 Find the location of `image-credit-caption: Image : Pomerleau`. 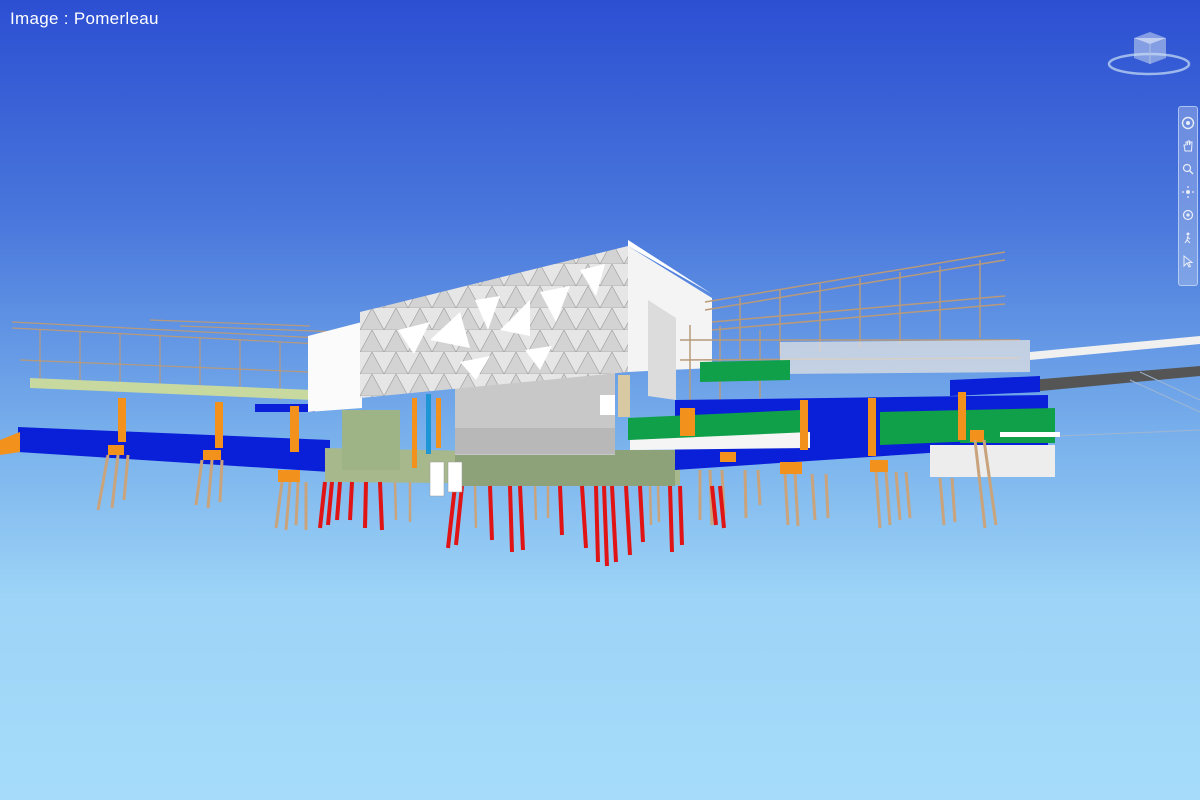

image-credit-caption: Image : Pomerleau is located at coordinates (84, 18).